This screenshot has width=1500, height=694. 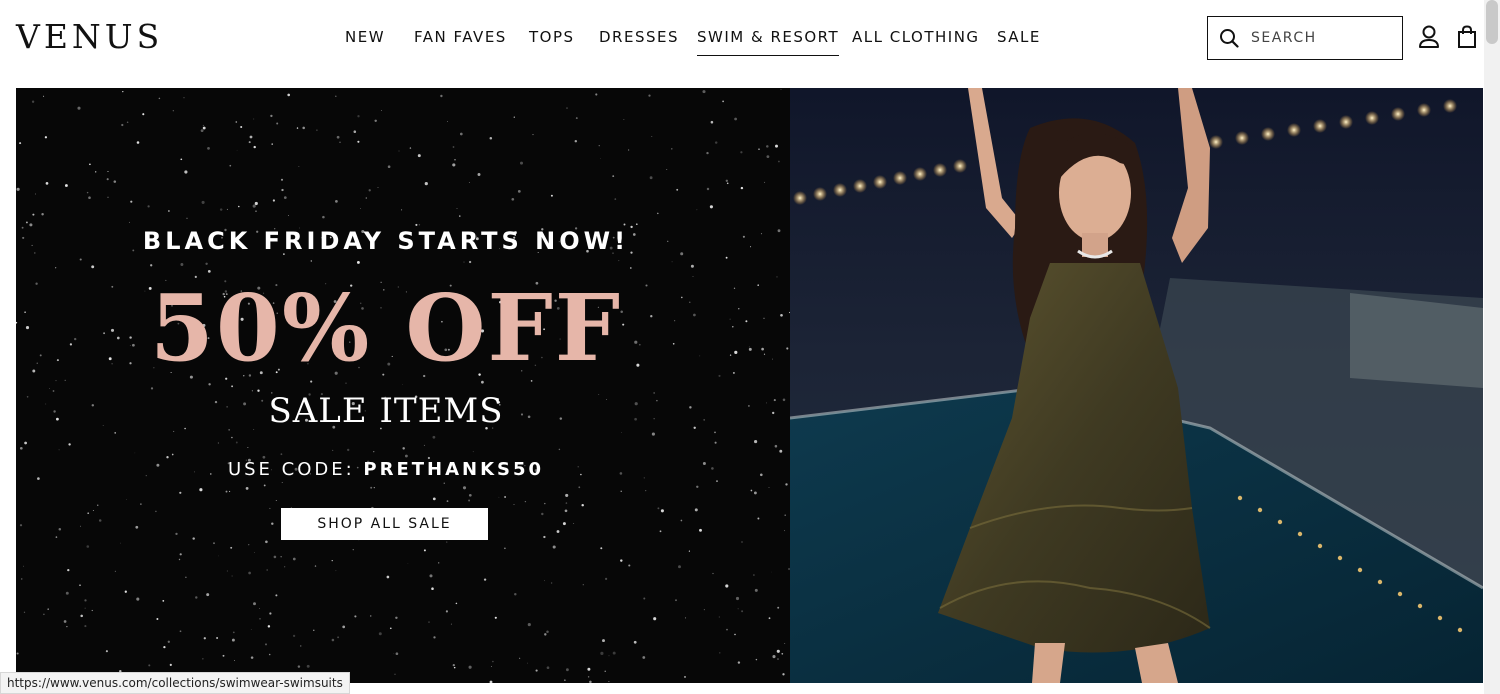 What do you see at coordinates (1229, 38) in the screenshot?
I see `search-icon` at bounding box center [1229, 38].